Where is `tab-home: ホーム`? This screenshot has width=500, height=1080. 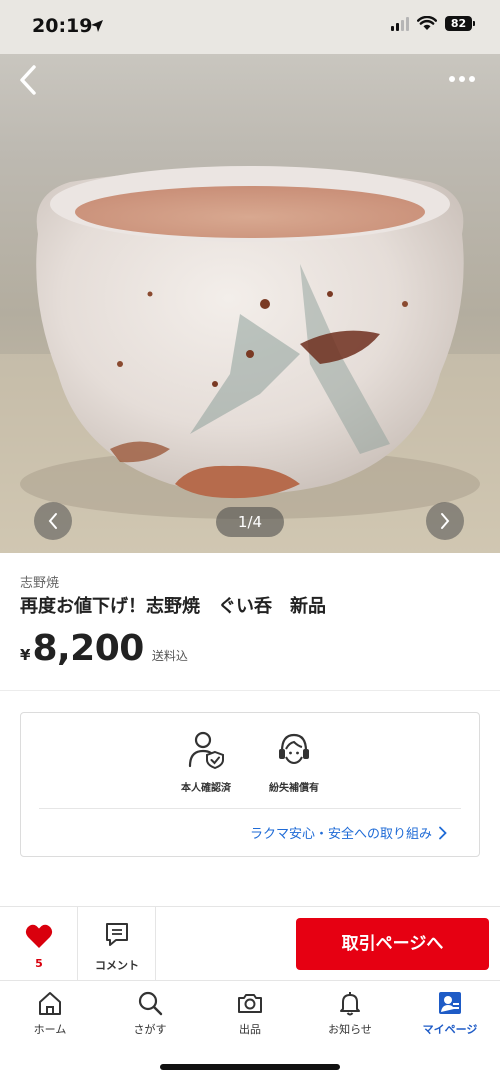 tab-home: ホーム is located at coordinates (50, 1013).